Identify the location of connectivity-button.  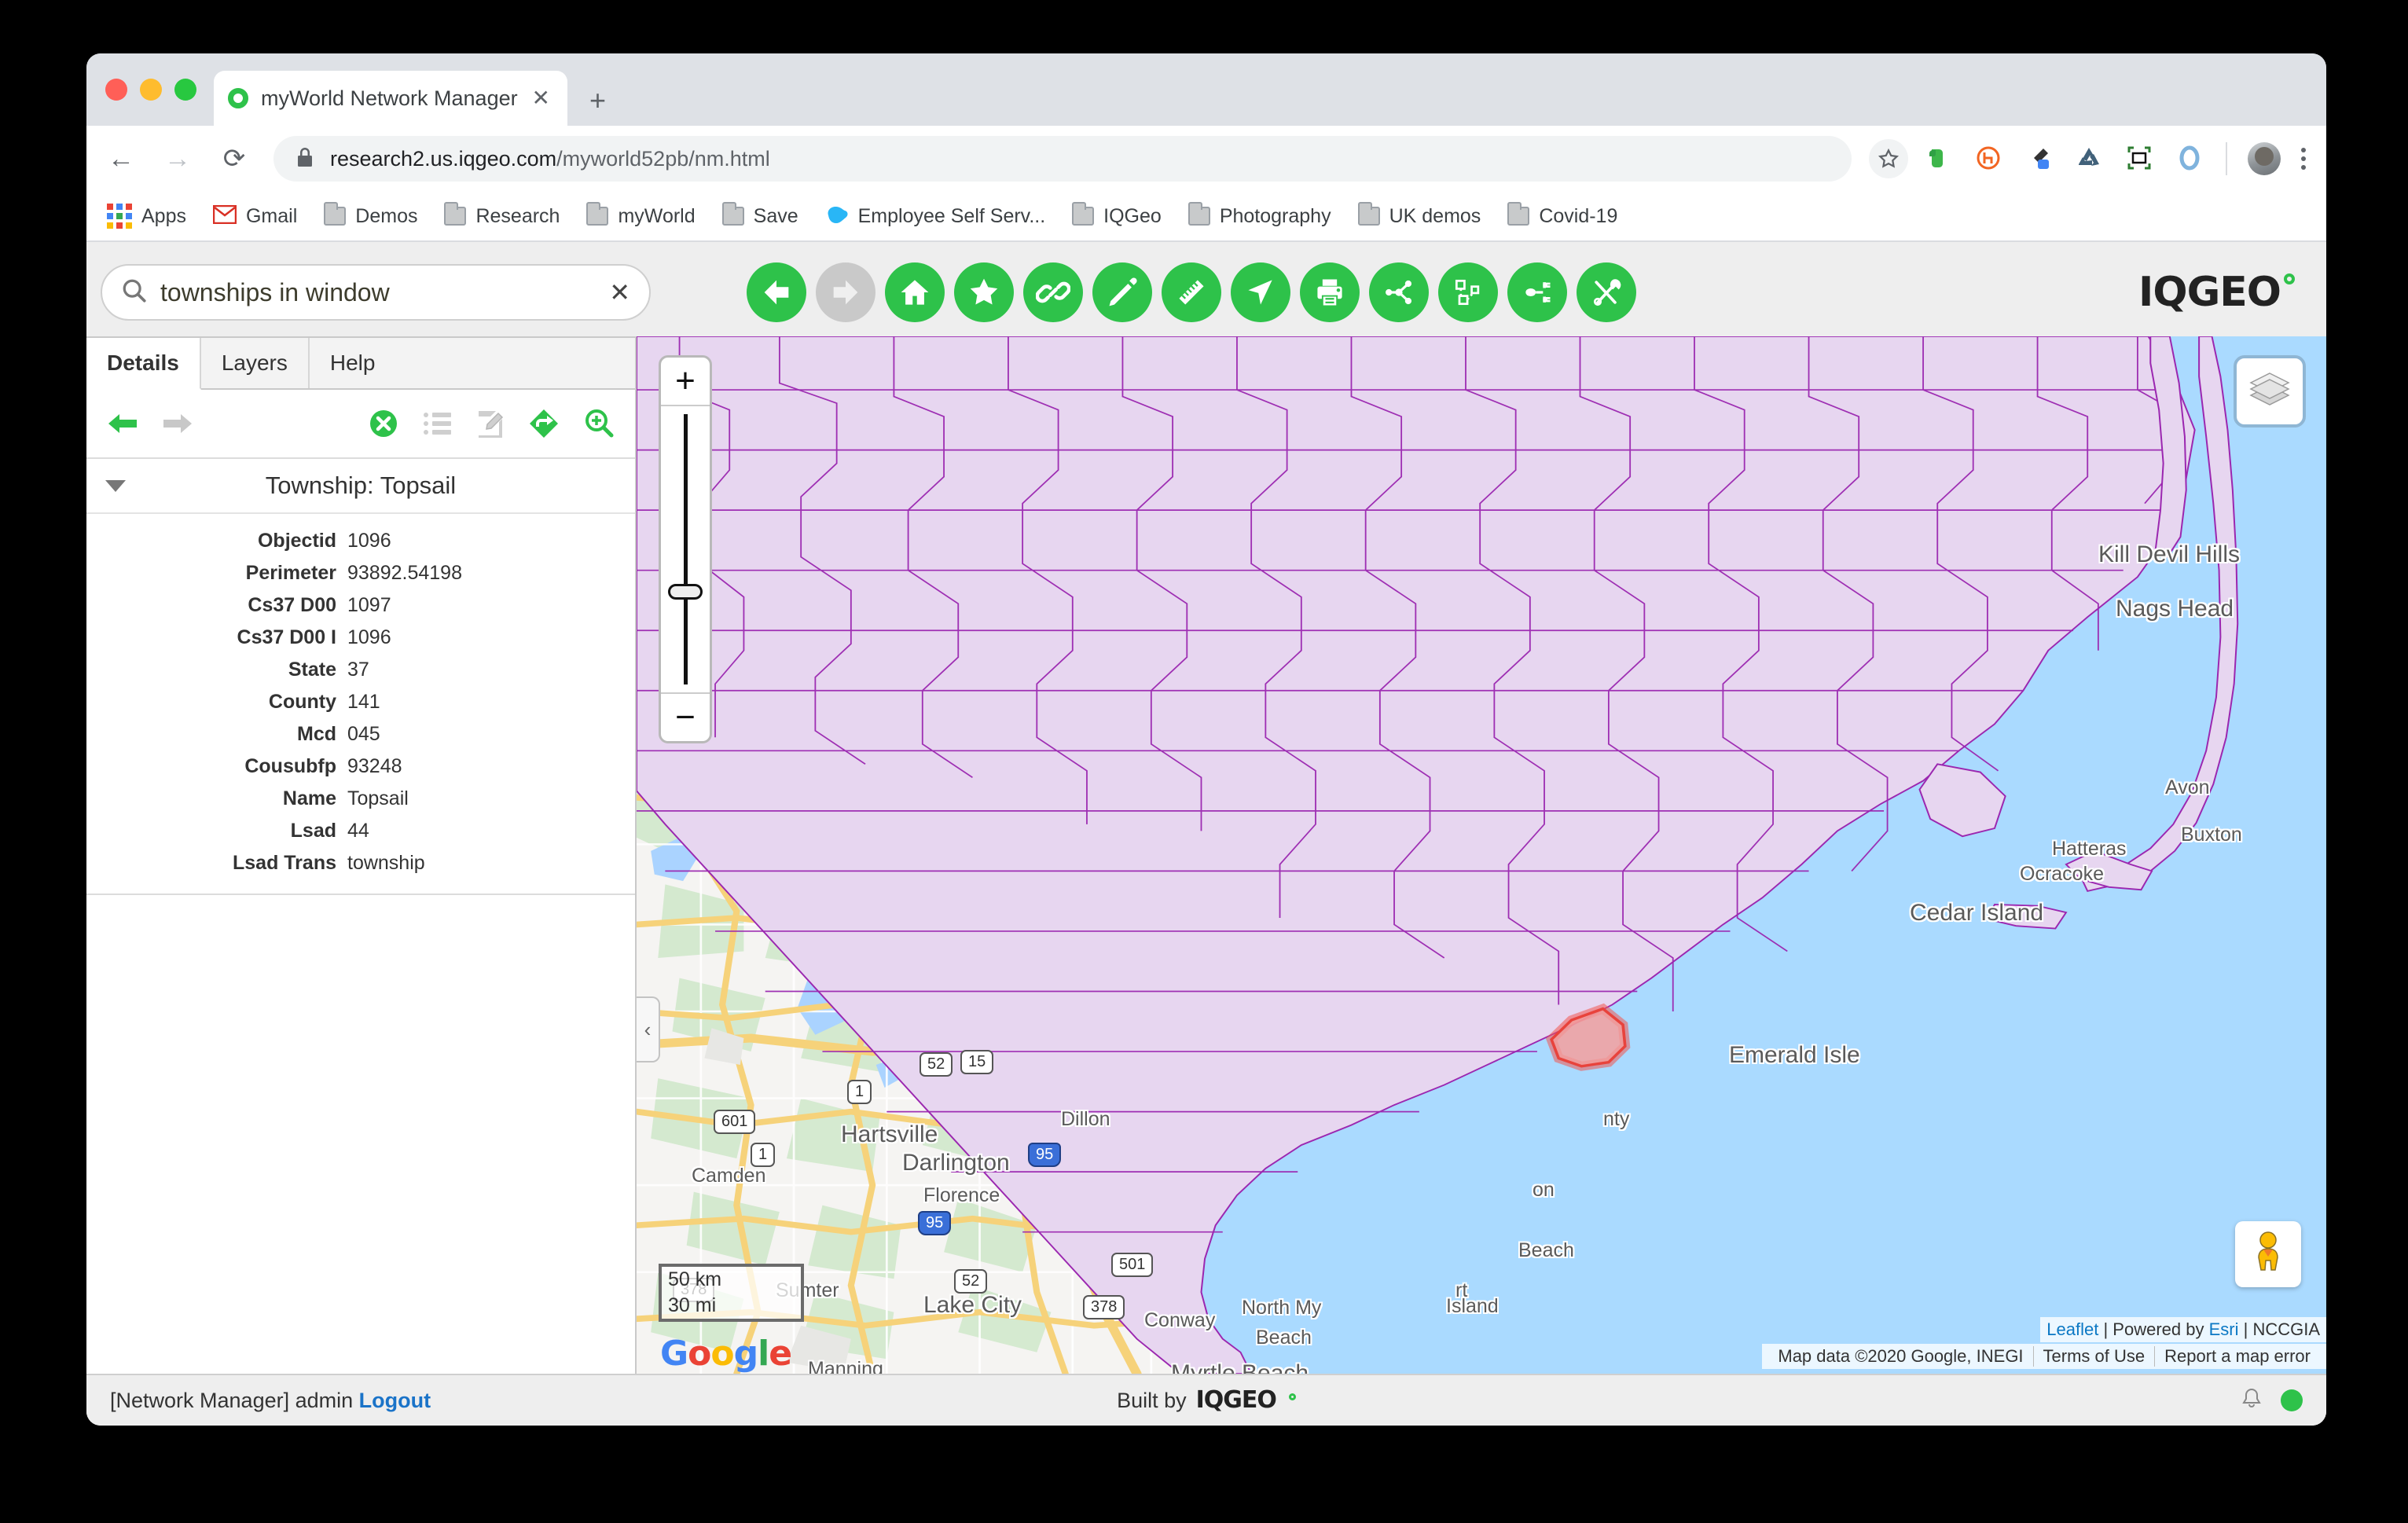
(1537, 292).